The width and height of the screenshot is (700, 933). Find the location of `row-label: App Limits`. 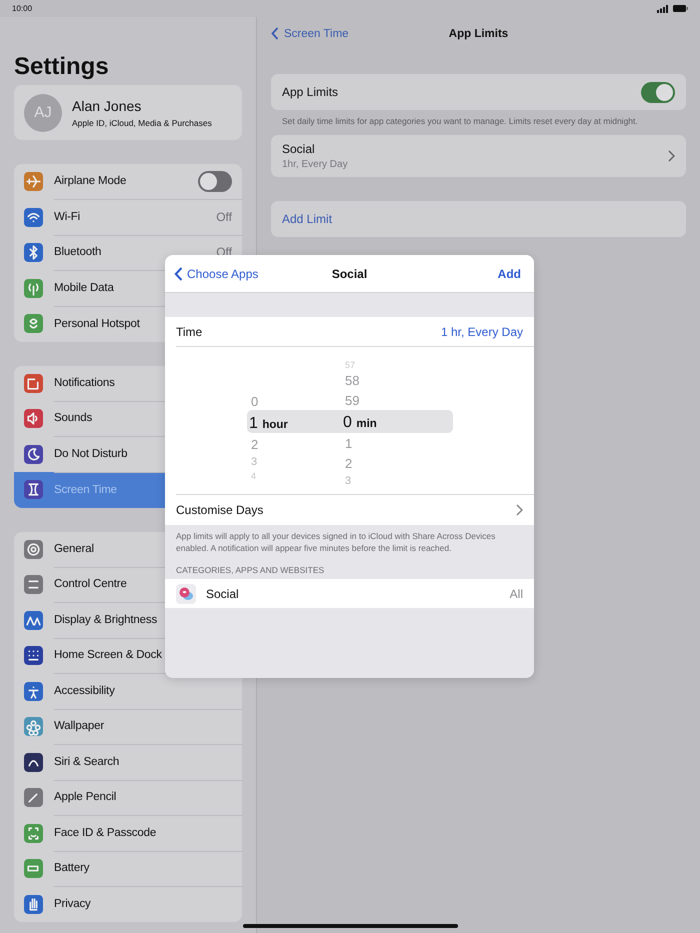

row-label: App Limits is located at coordinates (310, 92).